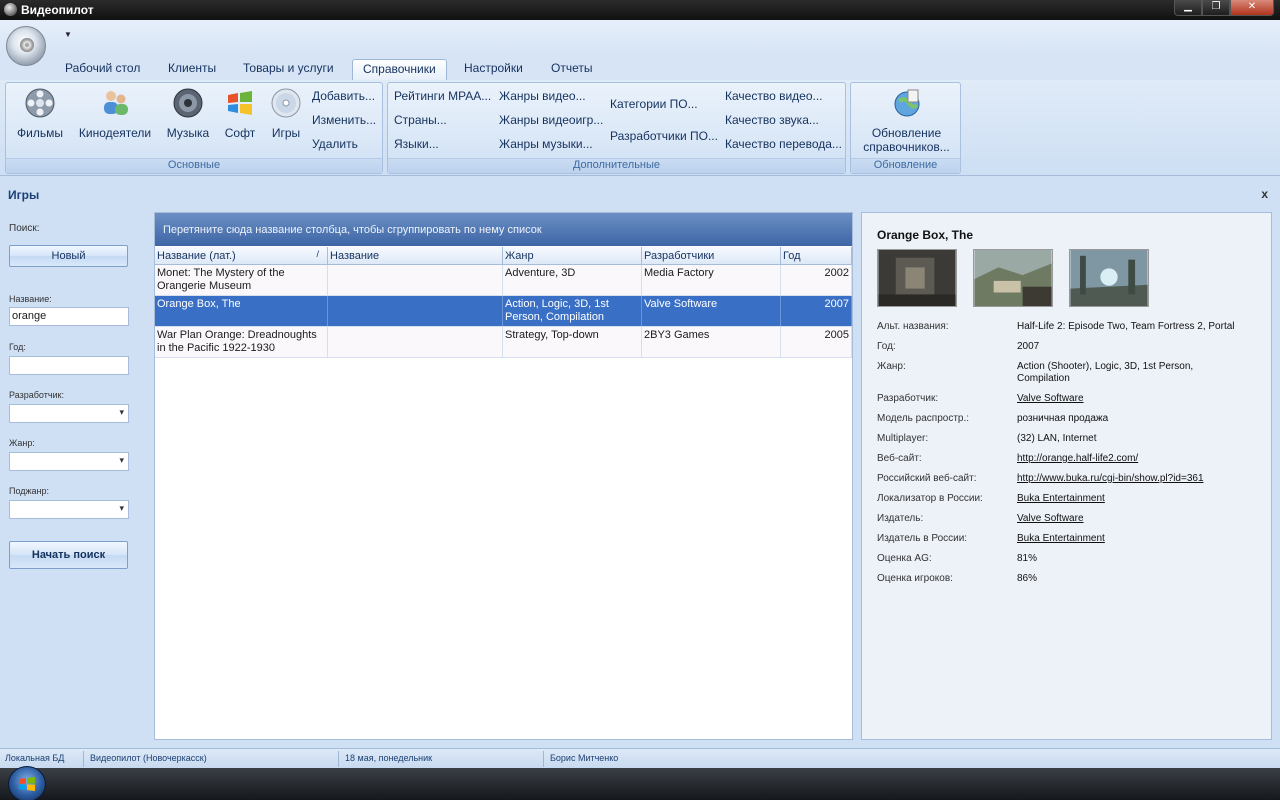  What do you see at coordinates (1132, 539) in the screenshot?
I see `ru-publisher-link: Buka Entertainment` at bounding box center [1132, 539].